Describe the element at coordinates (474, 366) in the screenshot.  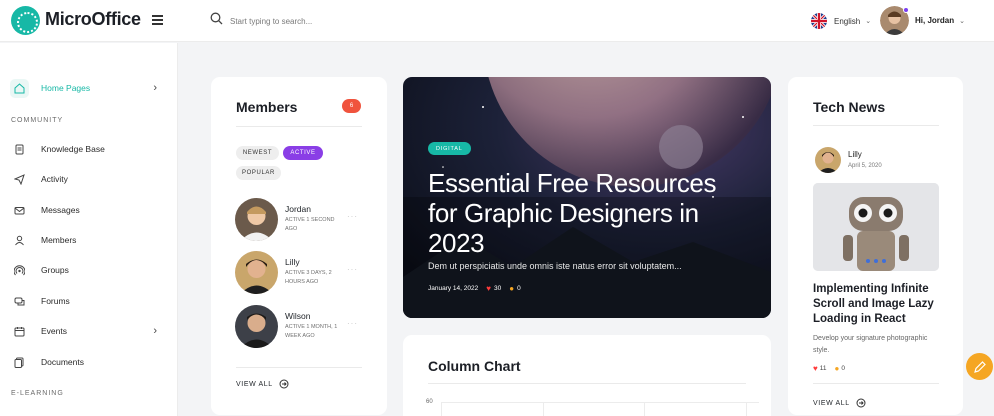
I see `chart-title: Column Chart` at that location.